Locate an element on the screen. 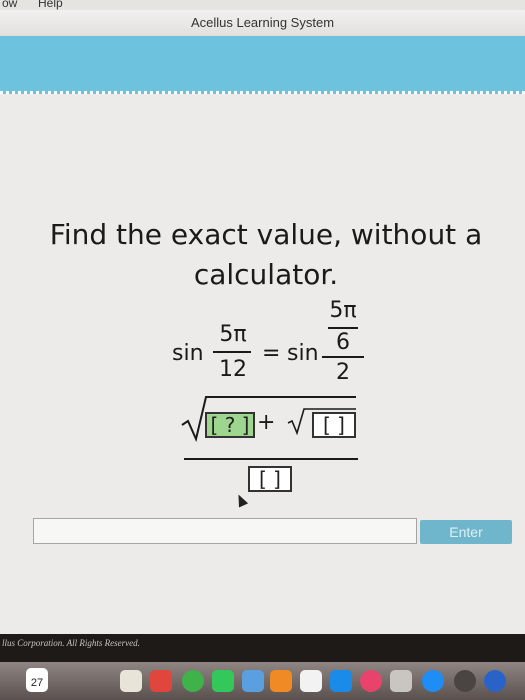 This screenshot has width=525, height=700. answer-input is located at coordinates (225, 531).